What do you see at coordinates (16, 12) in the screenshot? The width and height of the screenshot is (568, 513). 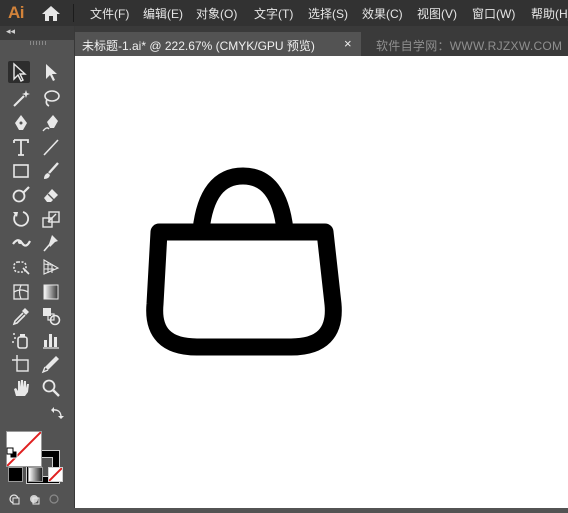 I see `app-logo: Ai` at bounding box center [16, 12].